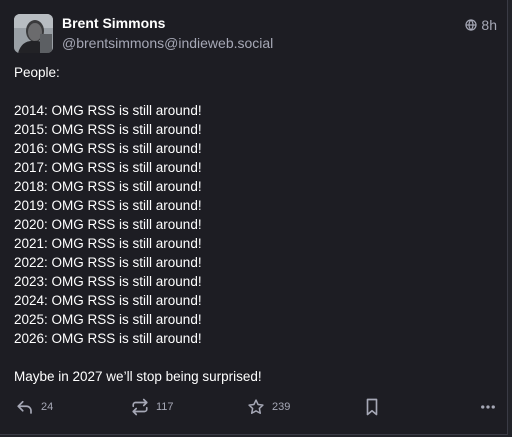 The image size is (512, 437). I want to click on post-line: 2022: OMG RSS is still around!, so click(108, 262).